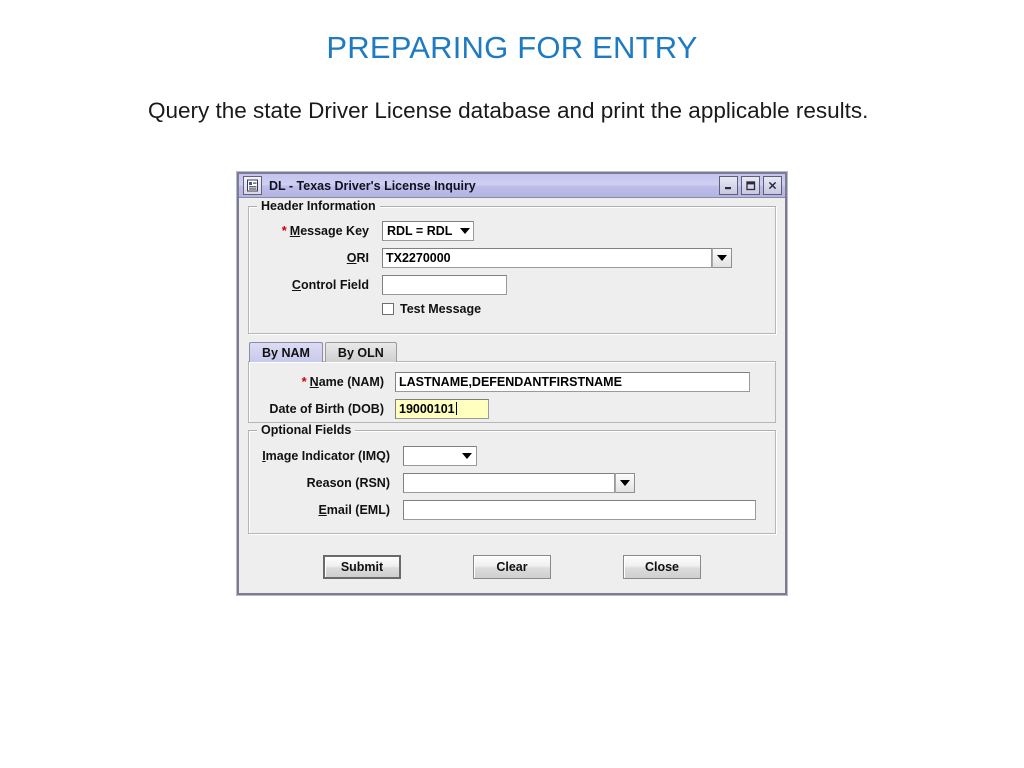 This screenshot has width=1024, height=768. Describe the element at coordinates (456, 408) in the screenshot. I see `text-caret` at that location.